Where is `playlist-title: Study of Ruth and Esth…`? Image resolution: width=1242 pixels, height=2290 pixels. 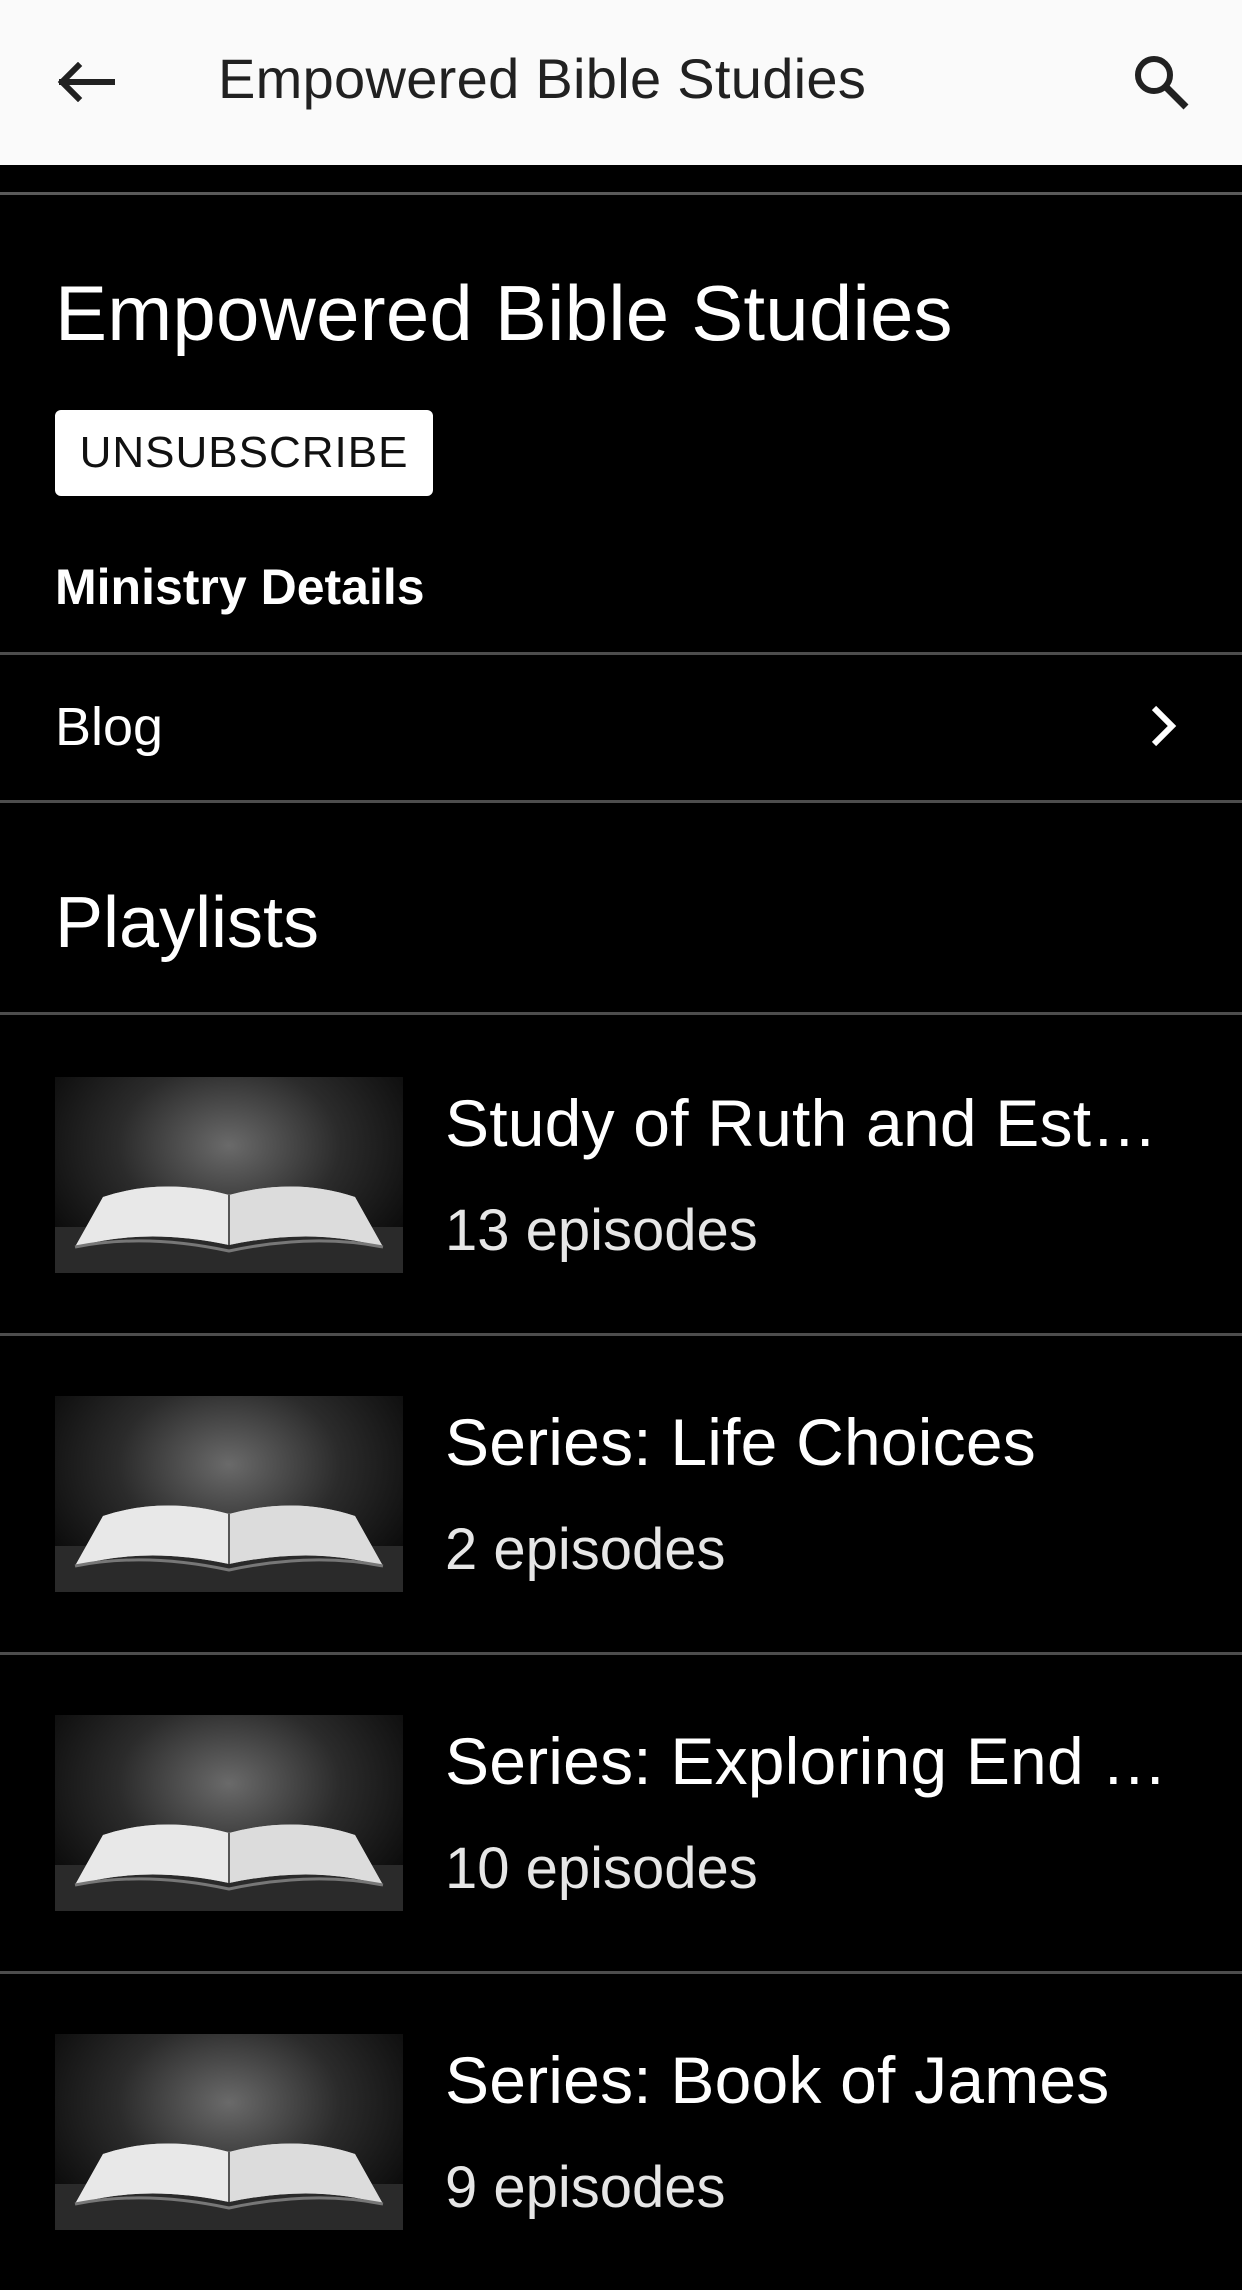
playlist-title: Study of Ruth and Esth… is located at coordinates (816, 1123).